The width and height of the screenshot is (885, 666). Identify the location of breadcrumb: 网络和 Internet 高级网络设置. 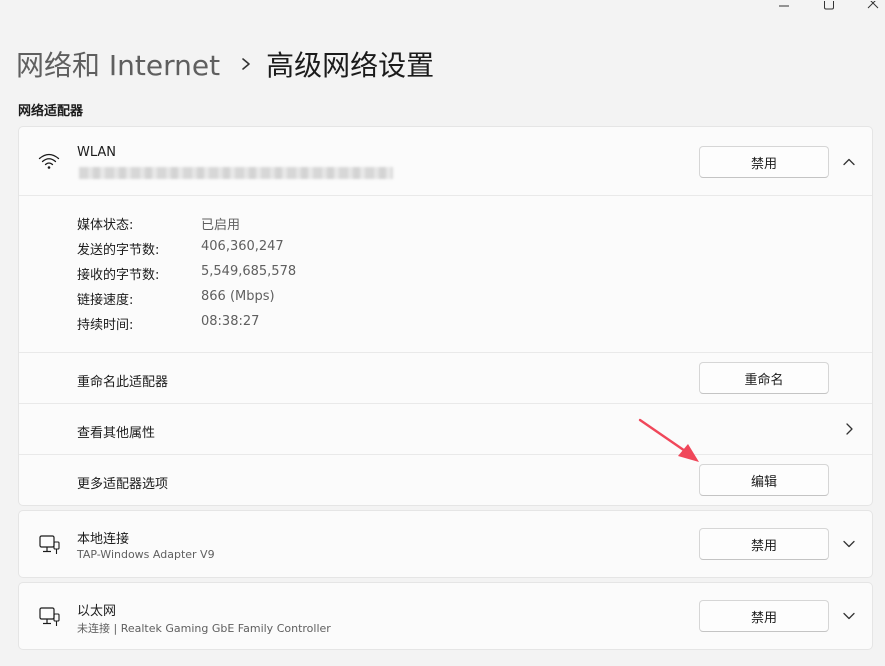
(225, 64).